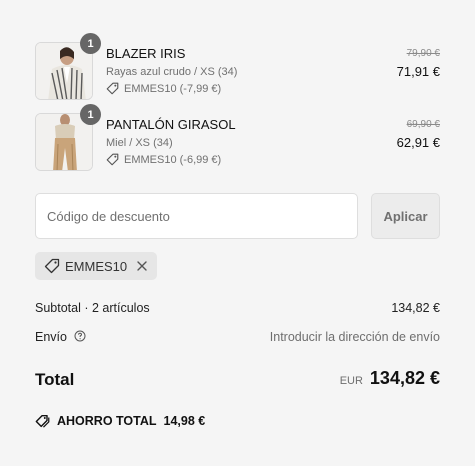 The height and width of the screenshot is (466, 475). I want to click on discount-text: EMMES10 (-6,99 €), so click(173, 159).